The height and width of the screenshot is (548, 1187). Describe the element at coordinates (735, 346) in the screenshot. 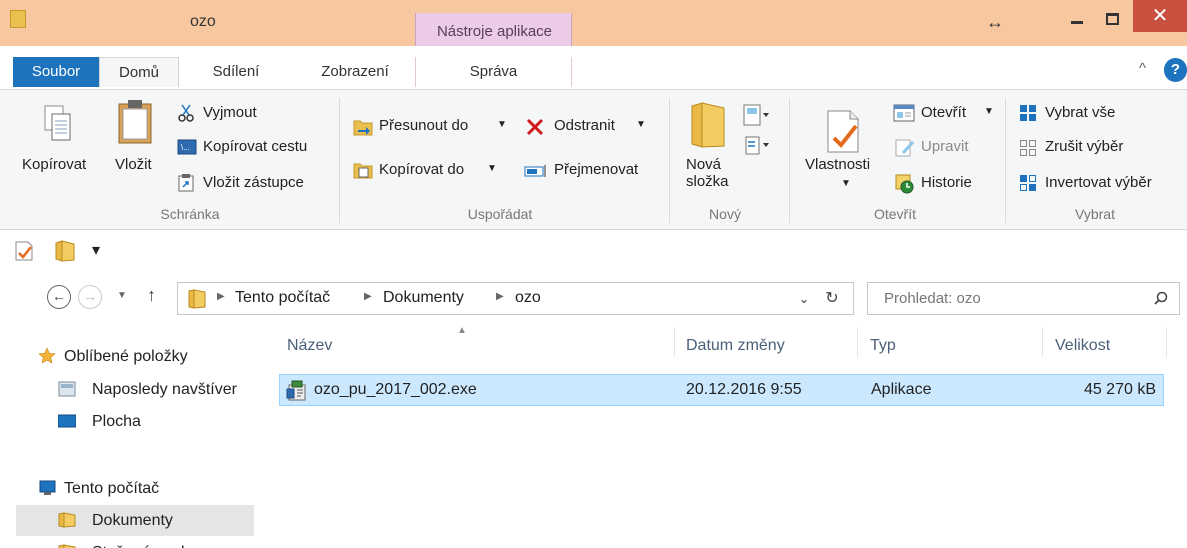

I see `column-header-date: Datum změny` at that location.